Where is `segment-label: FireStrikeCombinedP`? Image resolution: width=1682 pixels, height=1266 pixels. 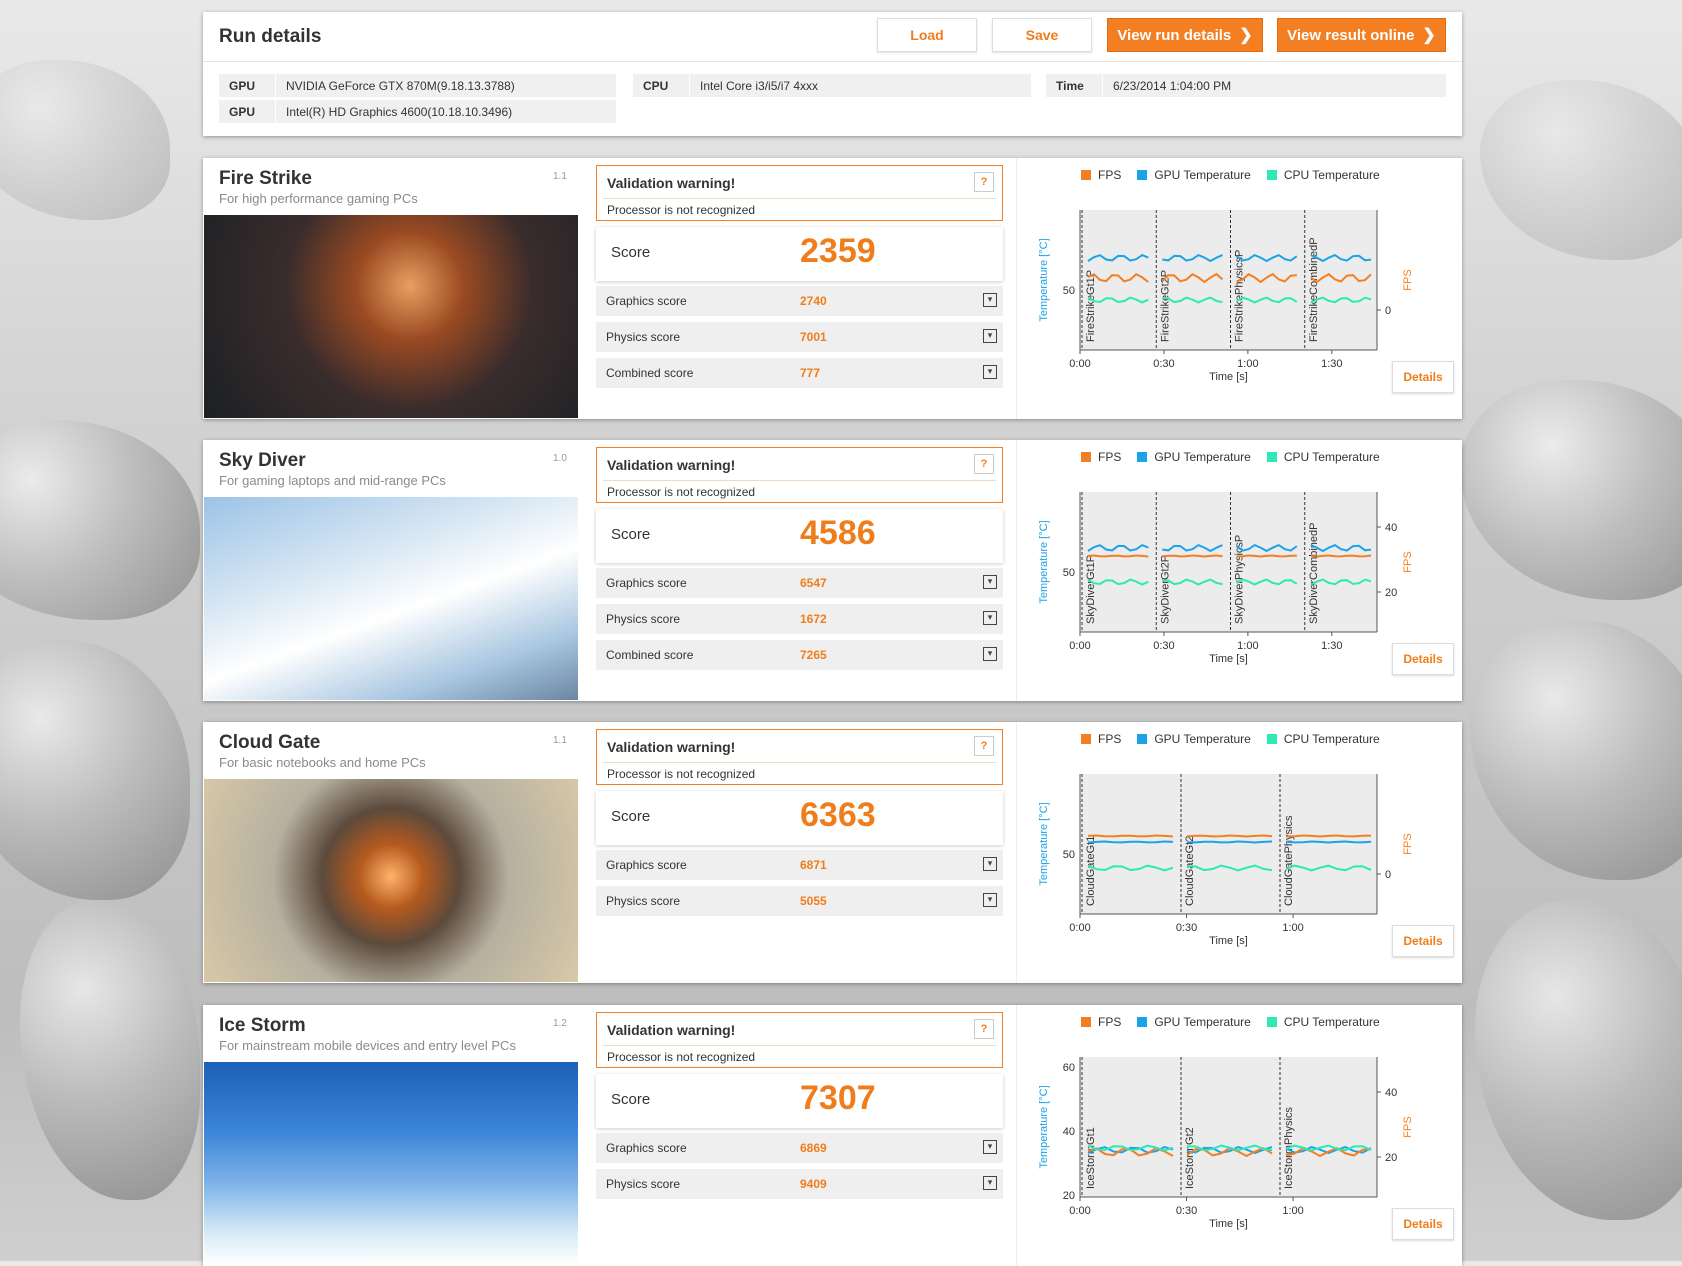 segment-label: FireStrikeCombinedP is located at coordinates (1314, 289).